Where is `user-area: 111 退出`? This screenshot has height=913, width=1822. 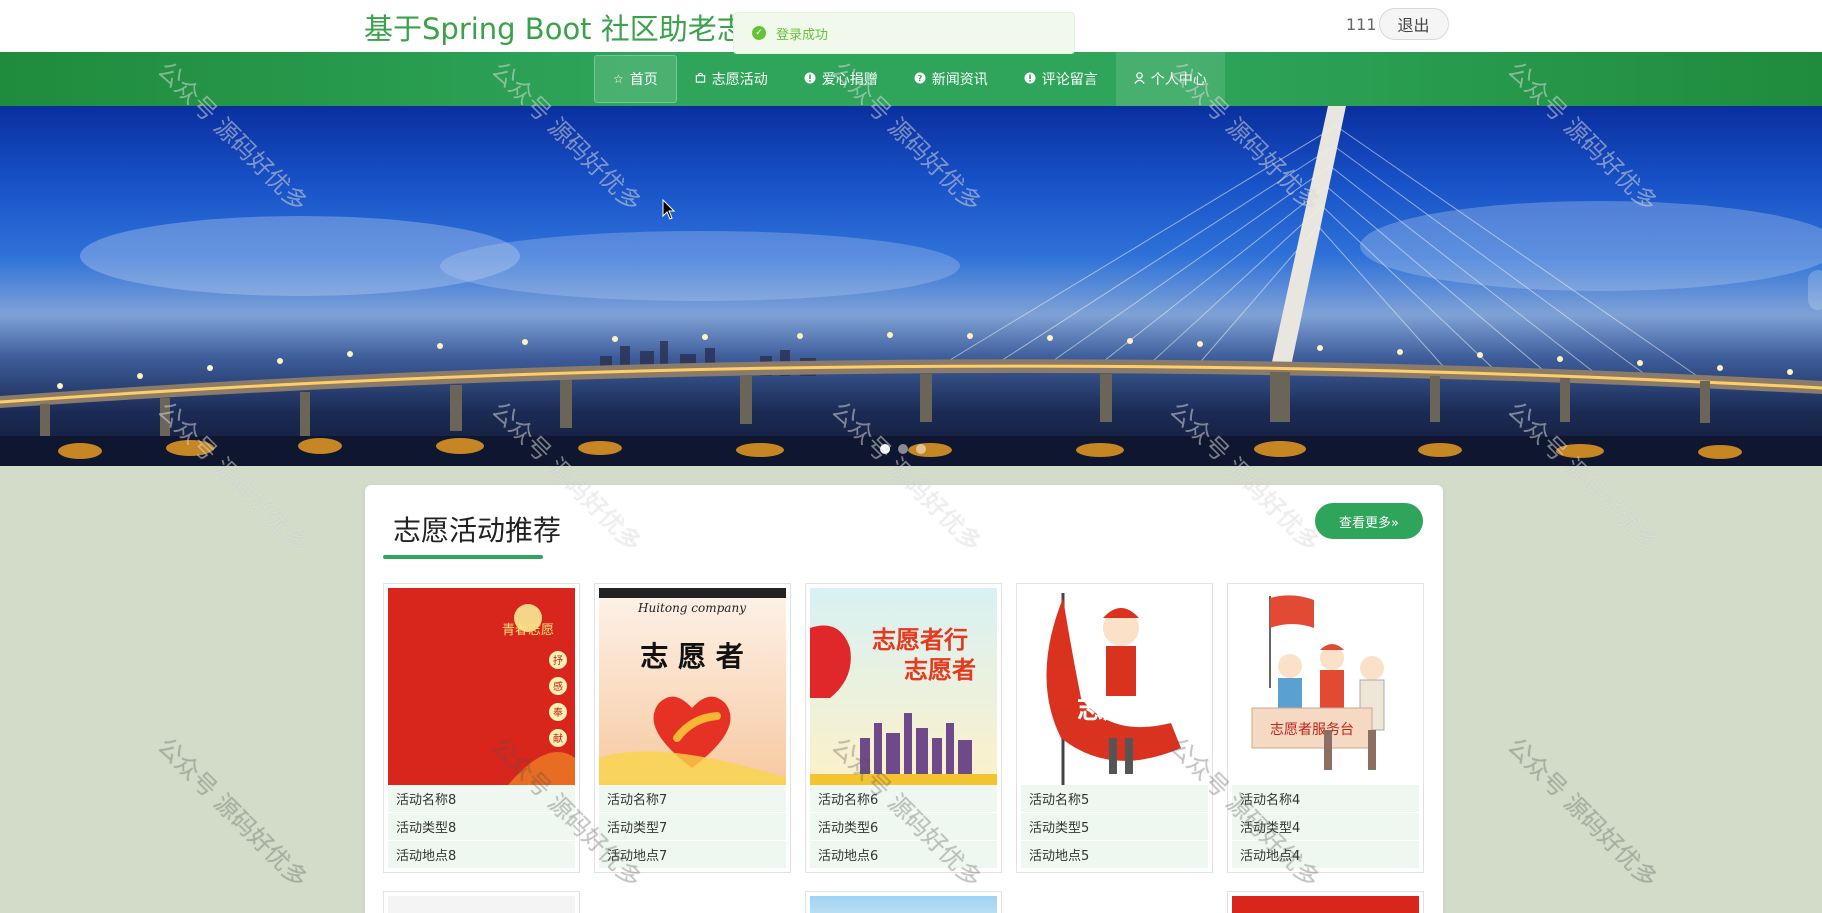
user-area: 111 退出 is located at coordinates (1397, 24).